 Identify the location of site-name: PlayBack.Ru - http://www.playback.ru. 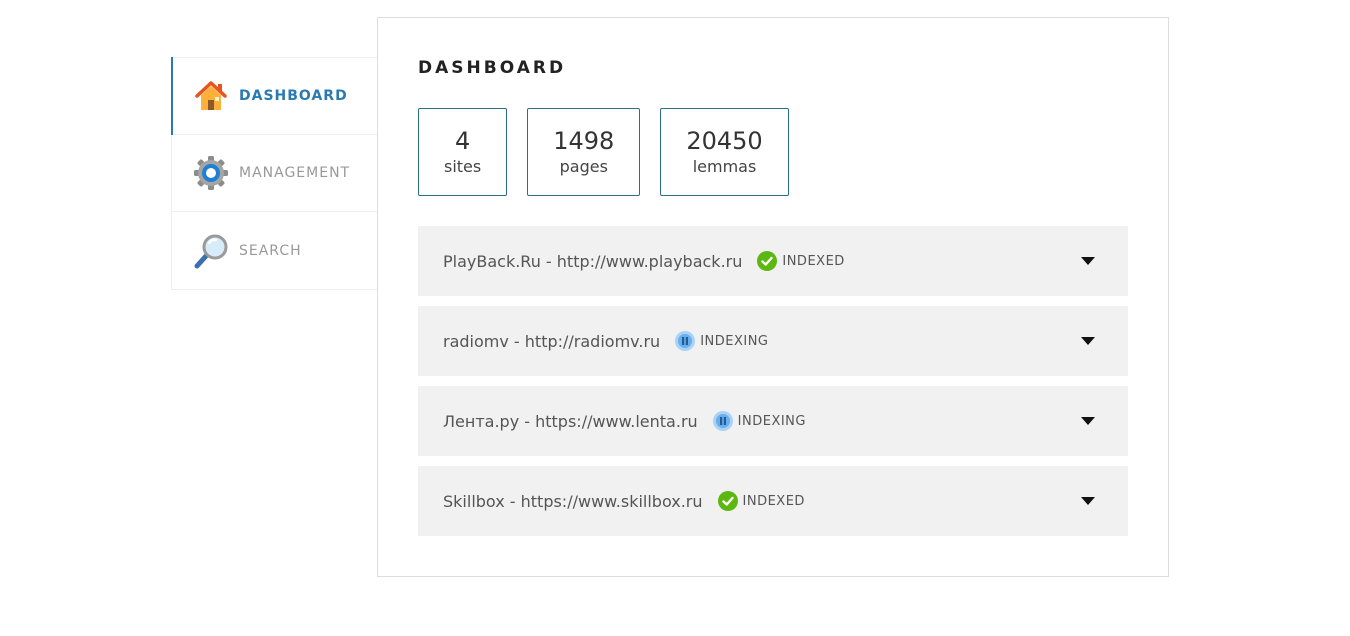
(593, 261).